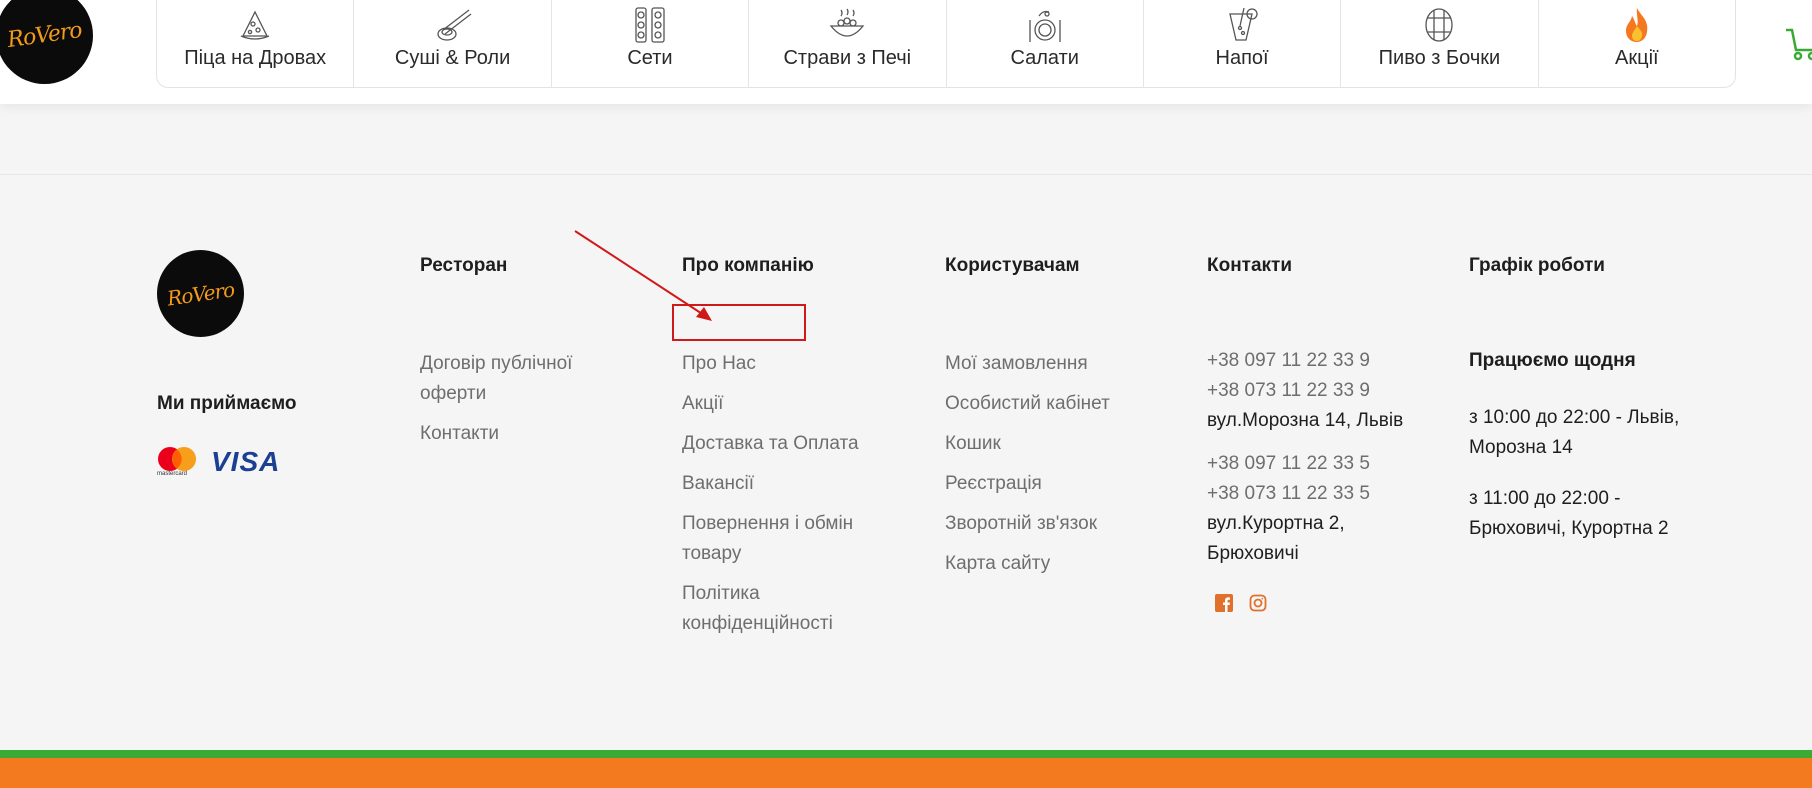  I want to click on link-about: Про Нас, so click(782, 364).